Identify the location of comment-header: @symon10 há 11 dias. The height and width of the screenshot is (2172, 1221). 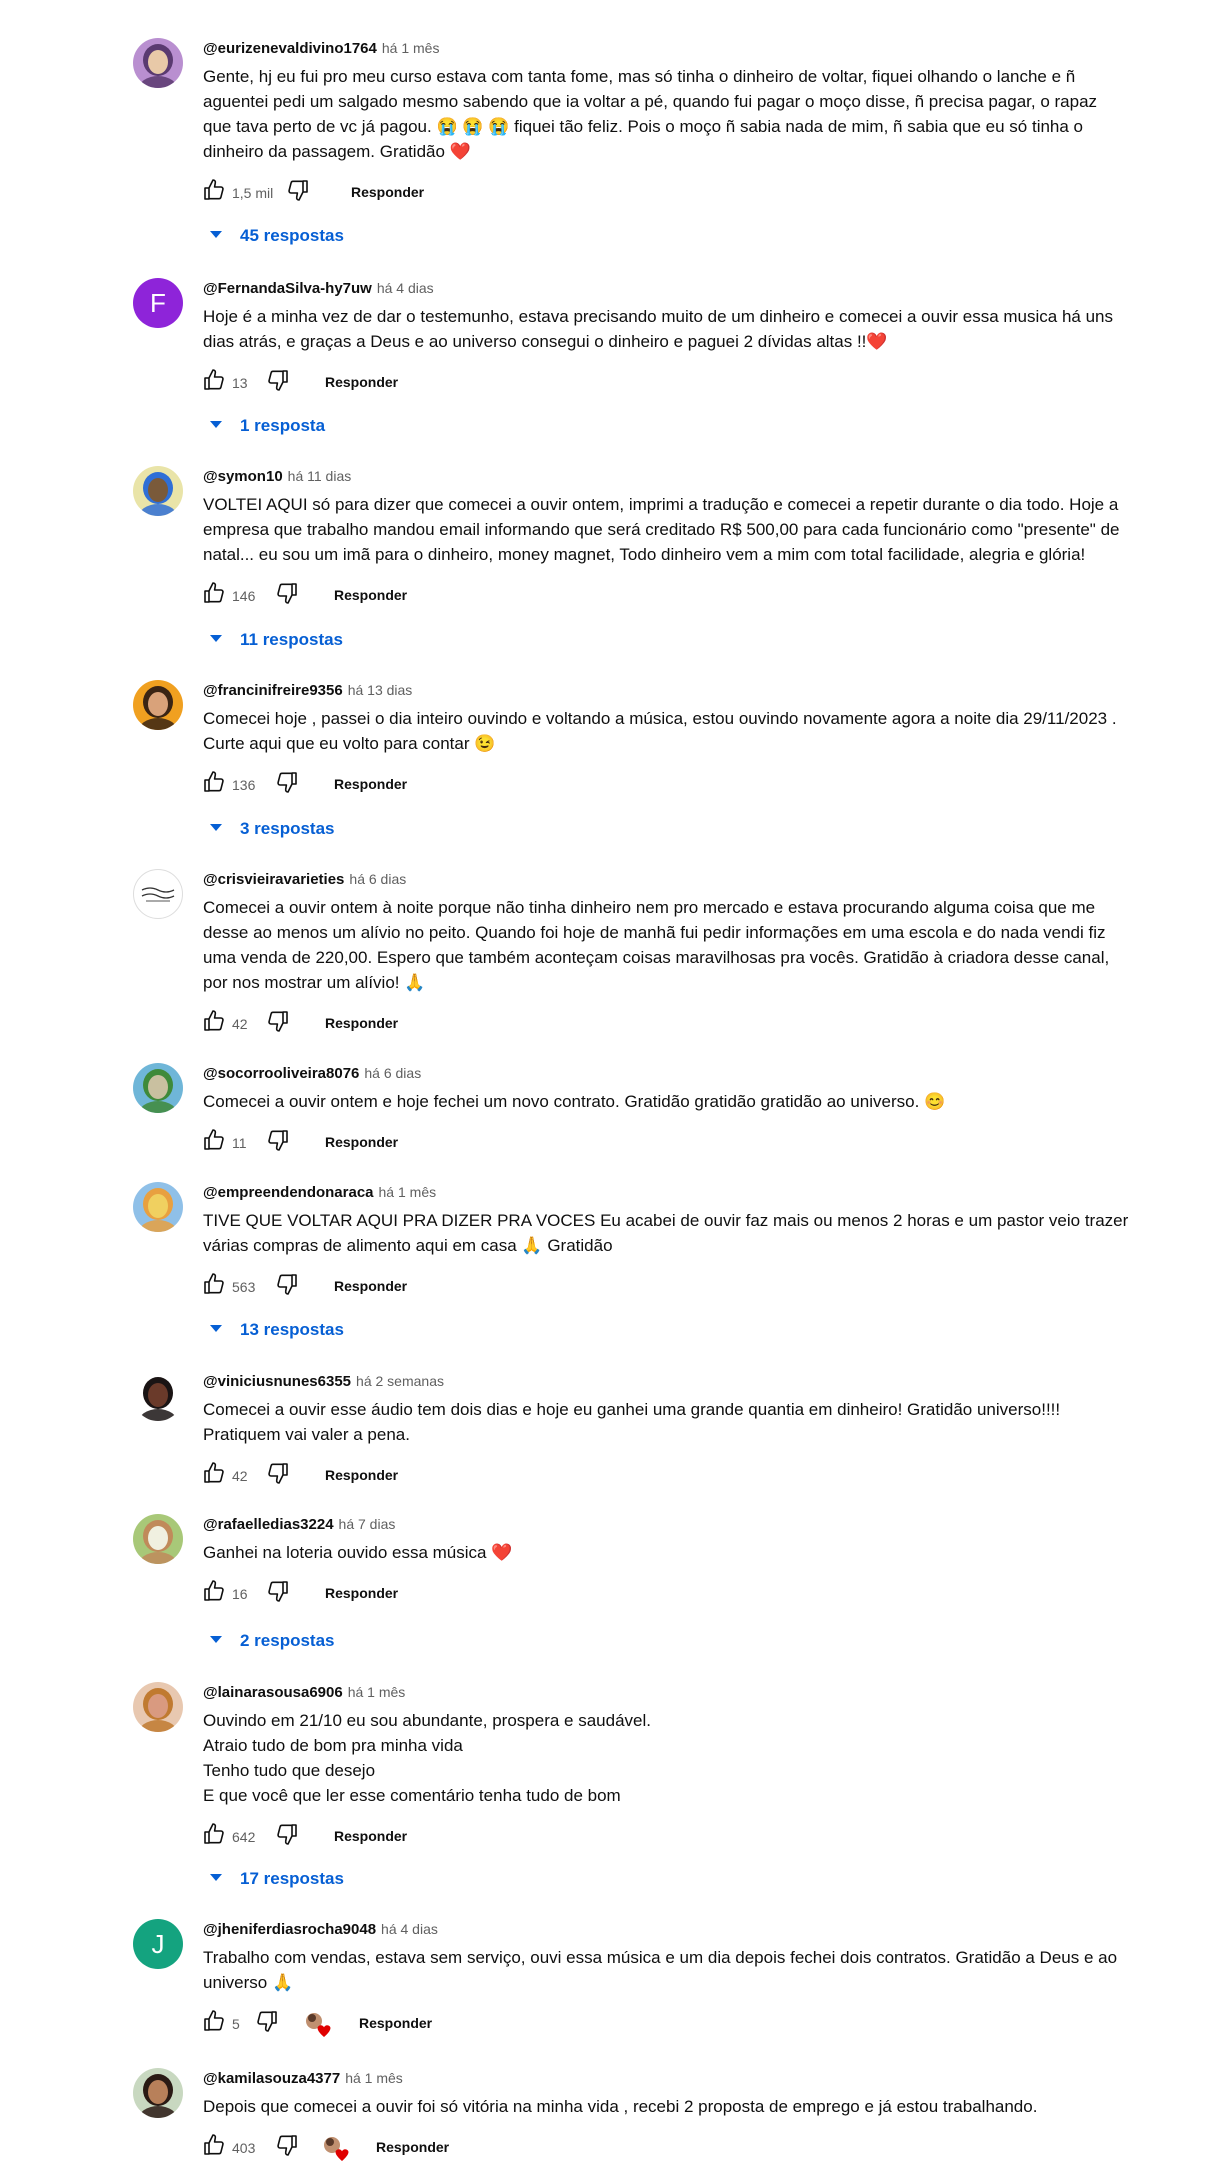
(277, 476).